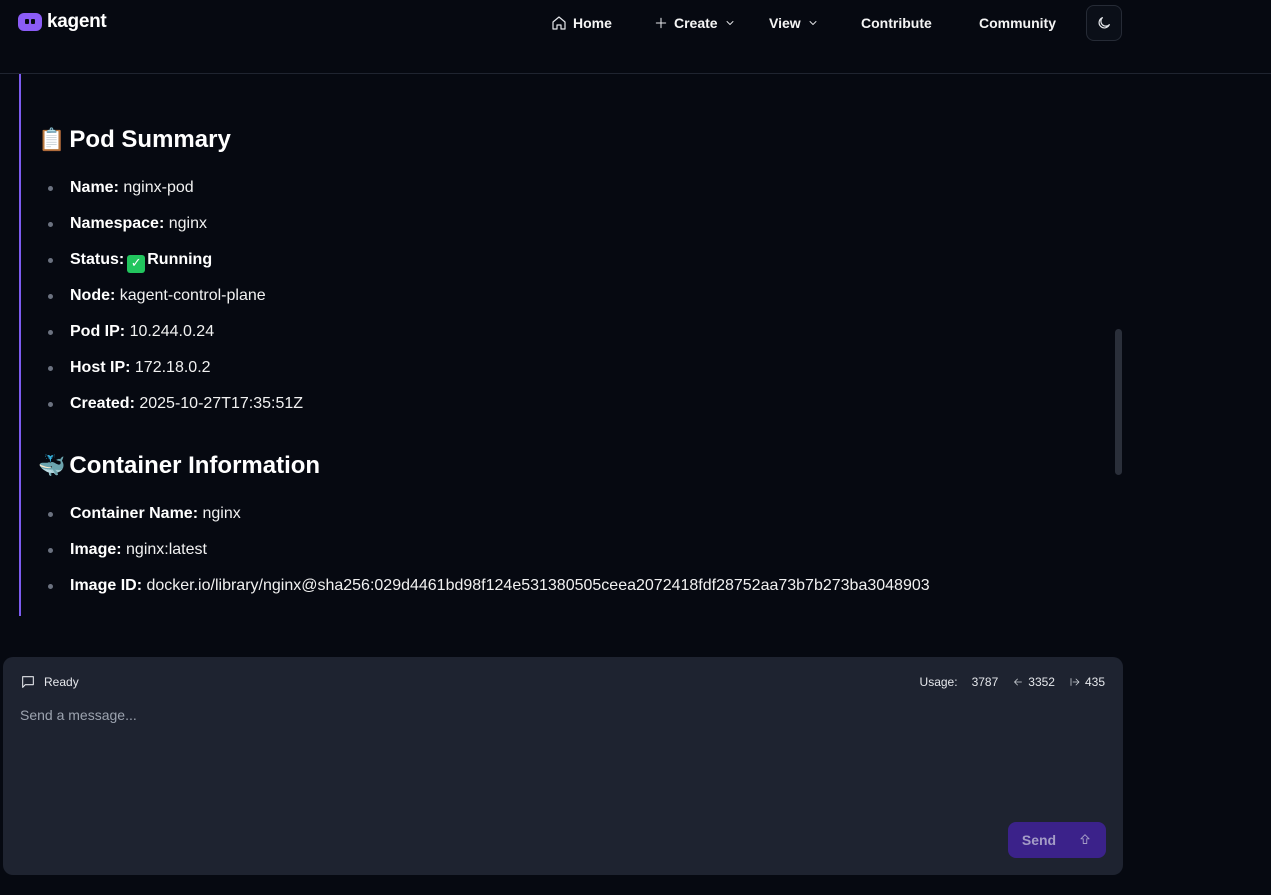  I want to click on moon-icon, so click(1104, 23).